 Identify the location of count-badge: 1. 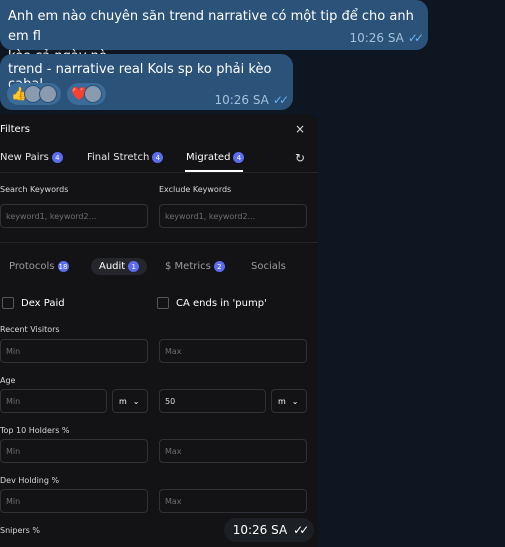
(134, 266).